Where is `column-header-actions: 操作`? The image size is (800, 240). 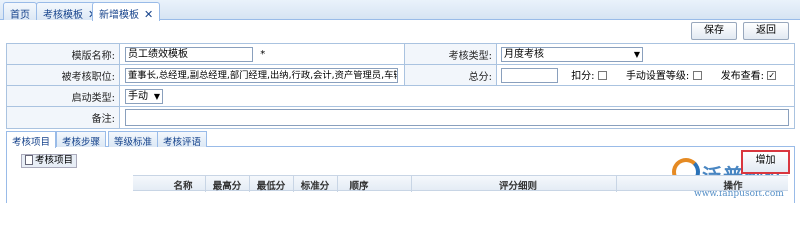 column-header-actions: 操作 is located at coordinates (733, 185).